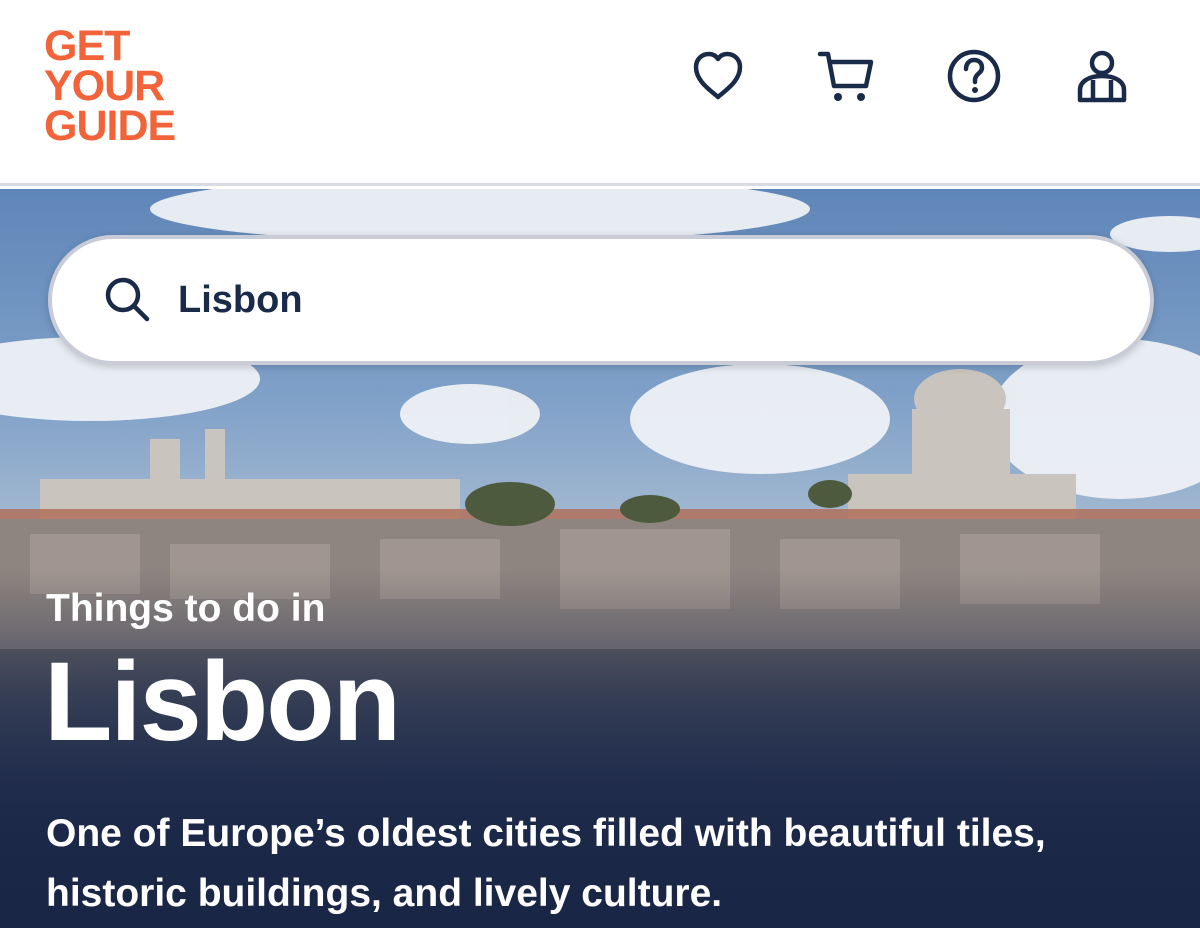 This screenshot has height=928, width=1200. I want to click on profile-icon, so click(1102, 76).